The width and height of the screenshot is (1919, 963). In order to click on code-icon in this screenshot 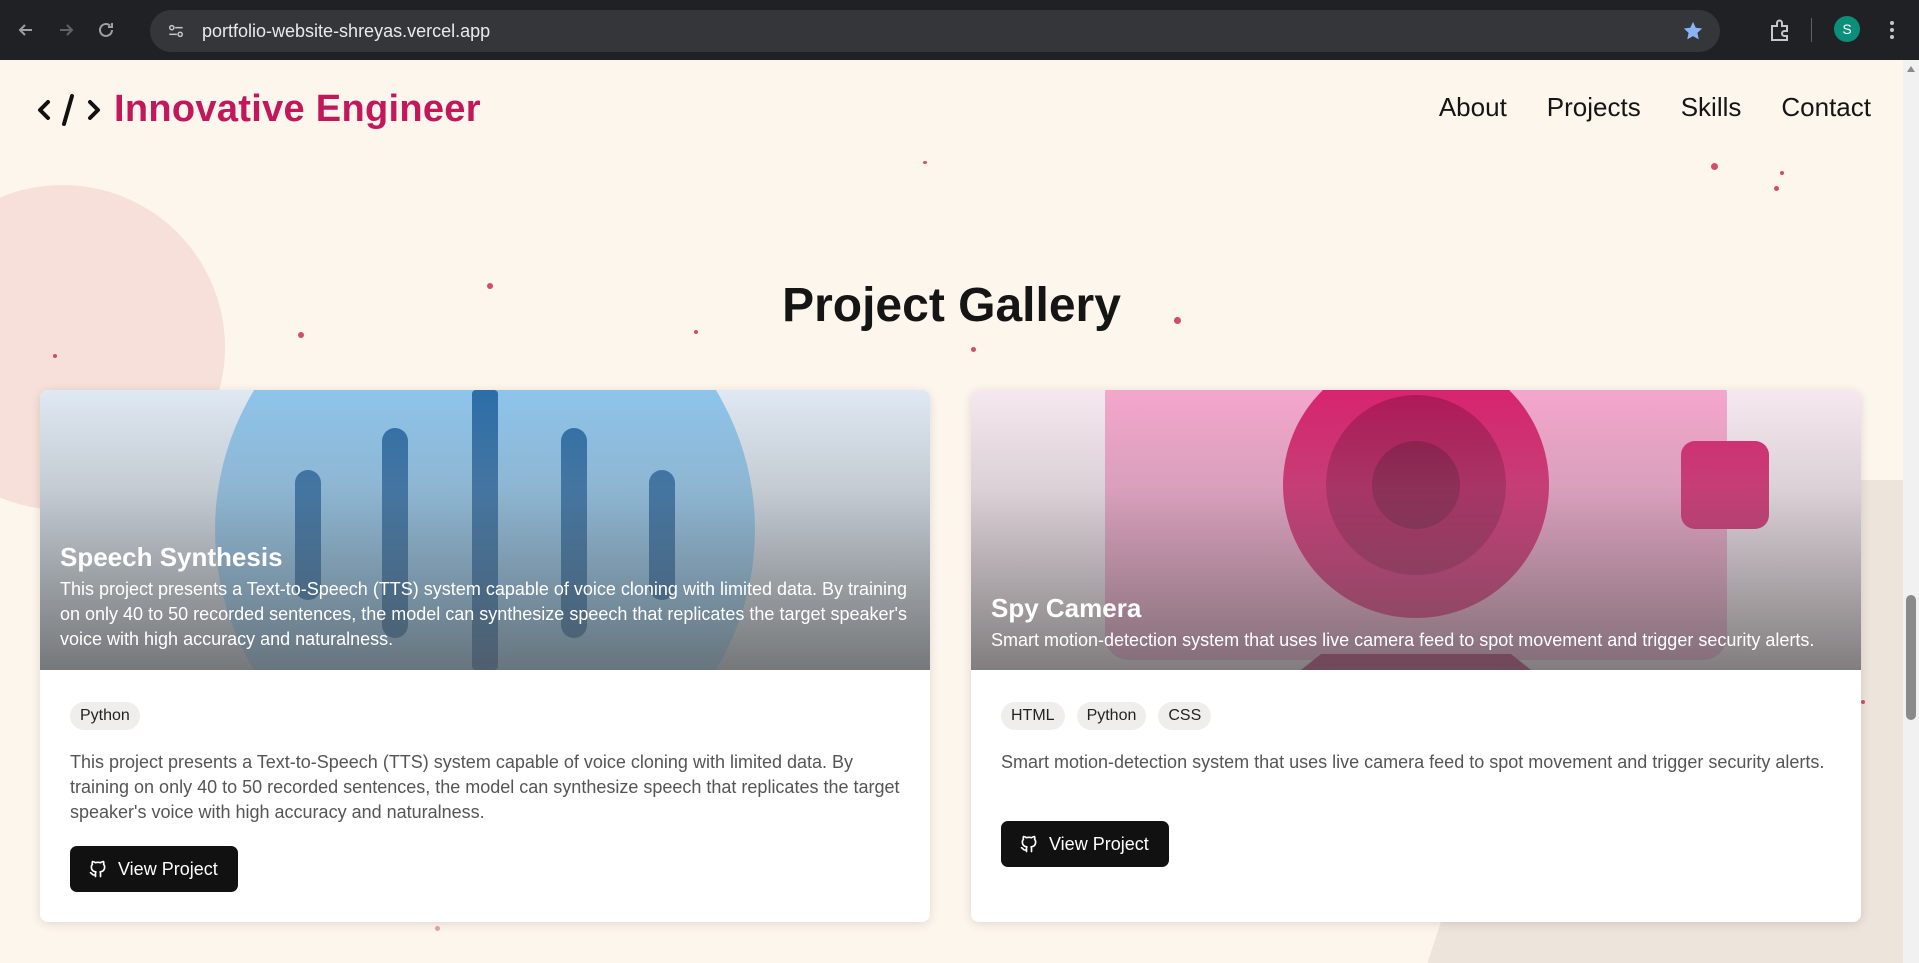, I will do `click(69, 110)`.